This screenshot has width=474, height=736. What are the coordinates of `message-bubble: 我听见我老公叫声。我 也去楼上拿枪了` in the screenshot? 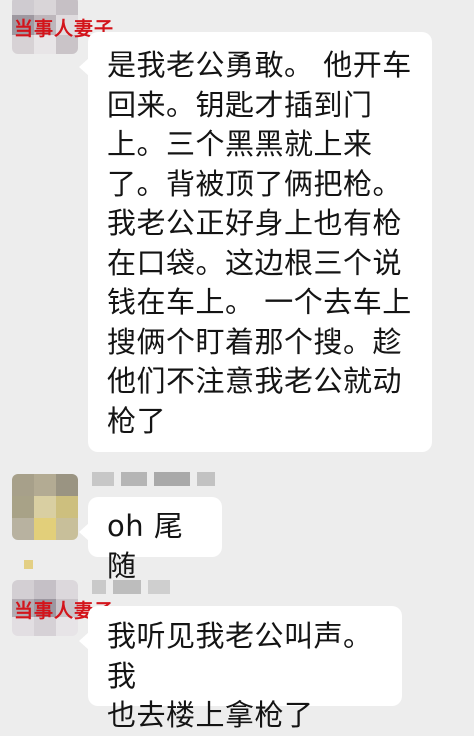 It's located at (240, 669).